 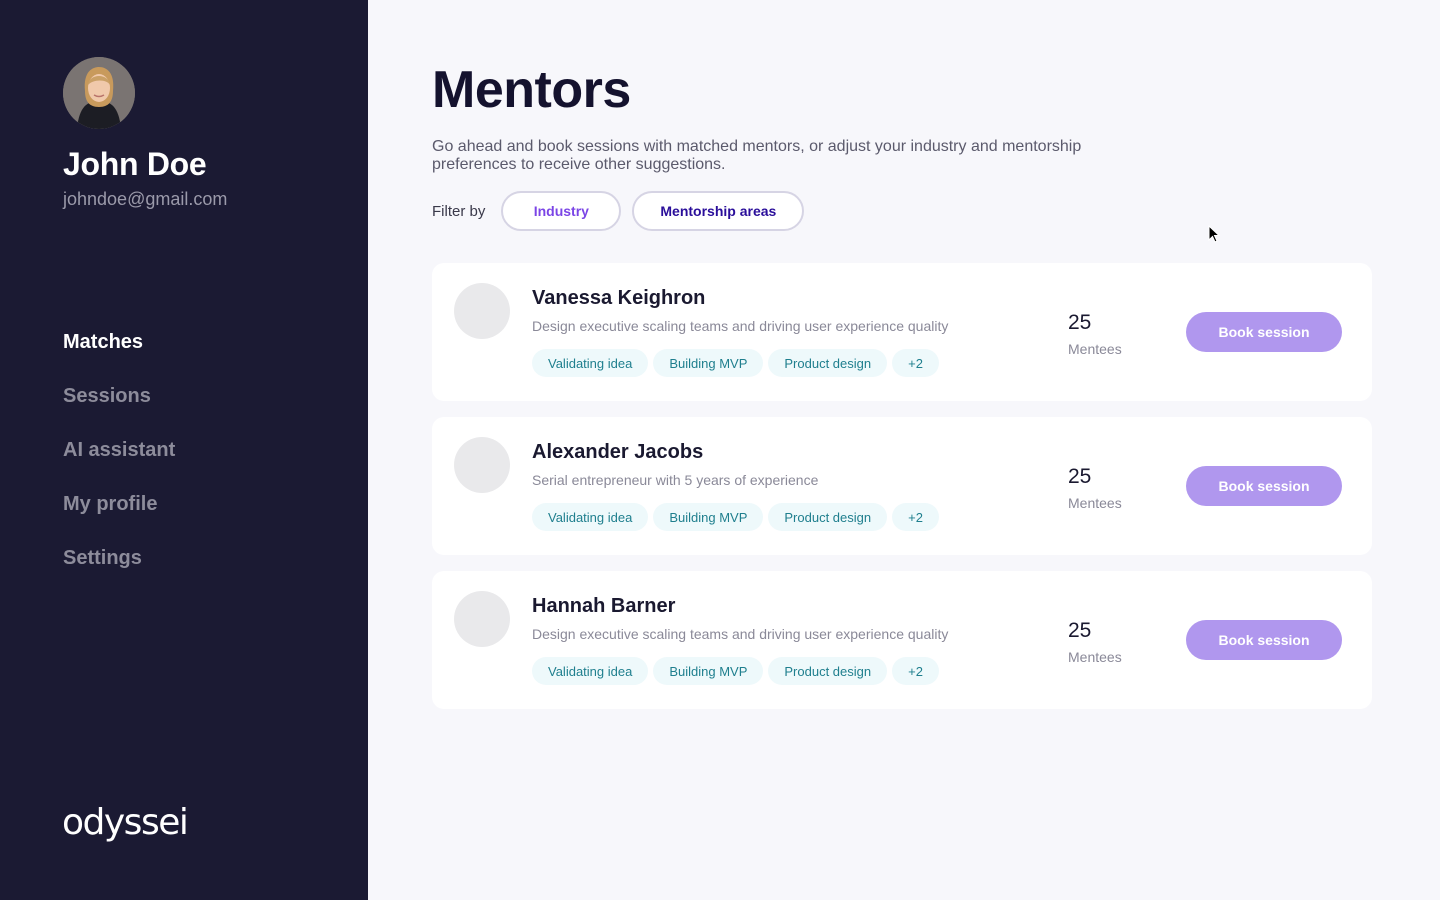 I want to click on filter-industry-button: Industry, so click(x=561, y=211).